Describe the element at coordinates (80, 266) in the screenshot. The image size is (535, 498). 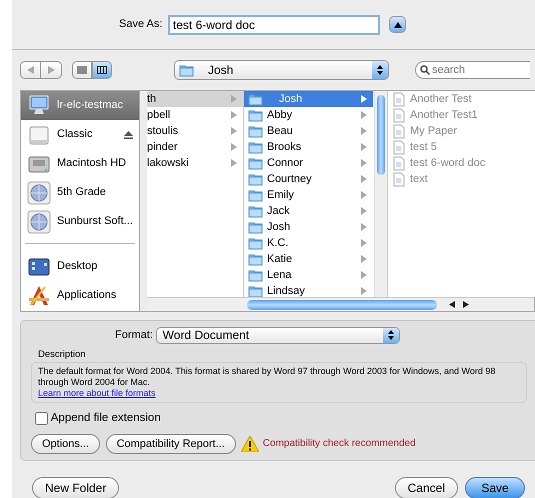
I see `sidebar-item: Desktop` at that location.